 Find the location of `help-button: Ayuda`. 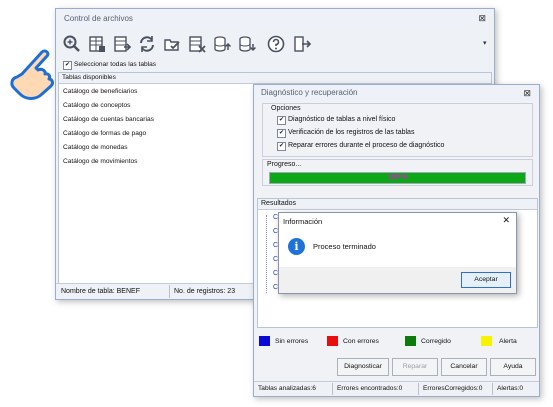

help-button: Ayuda is located at coordinates (513, 367).